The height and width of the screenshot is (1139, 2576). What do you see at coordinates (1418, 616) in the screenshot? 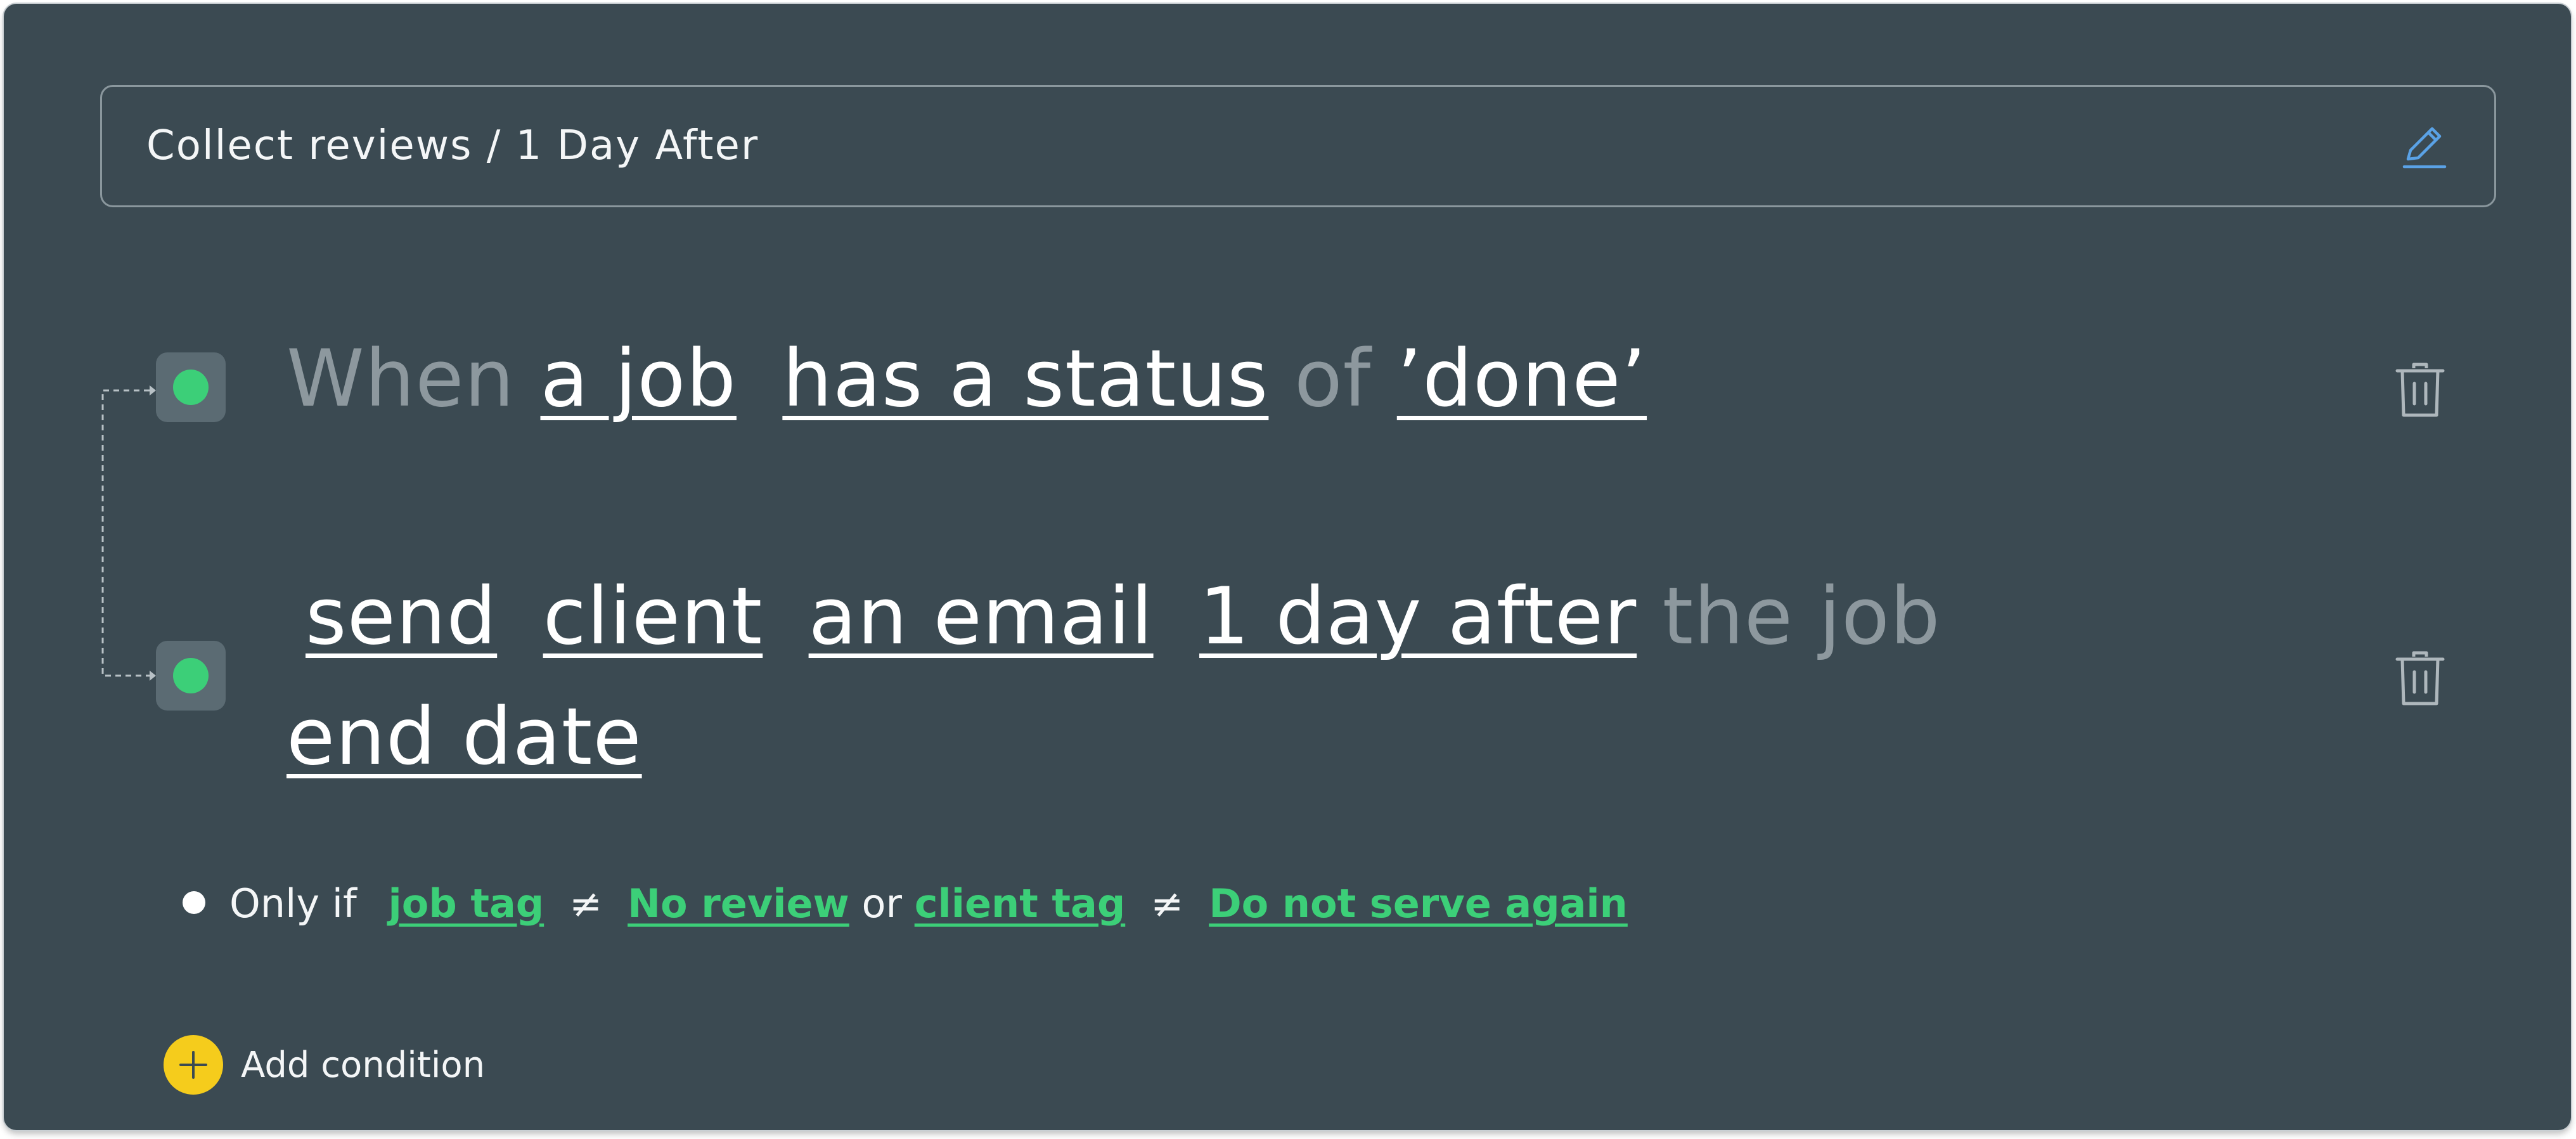
I see `action-timing: 1 day after` at bounding box center [1418, 616].